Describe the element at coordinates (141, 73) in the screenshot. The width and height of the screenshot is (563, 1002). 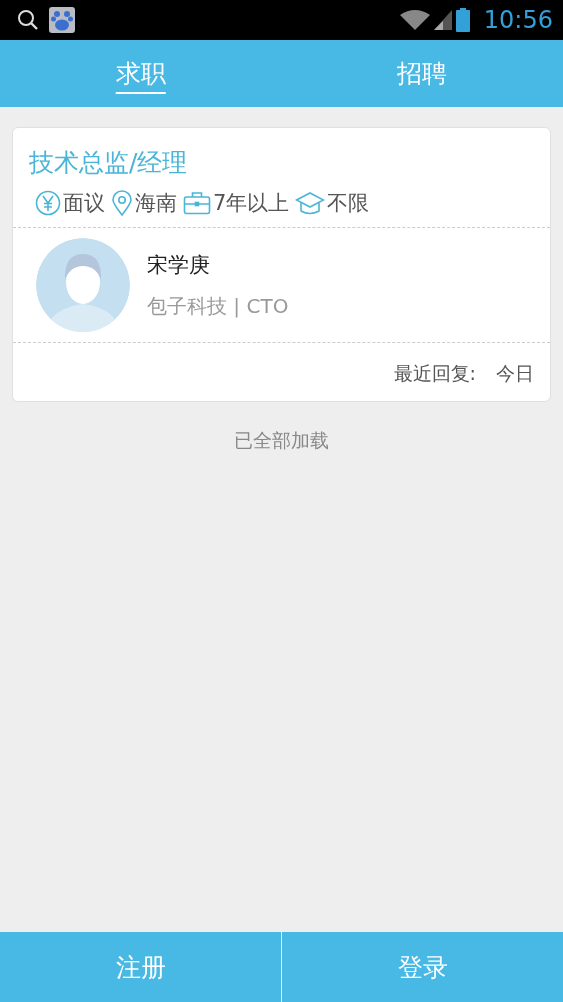
I see `tab: 求职` at that location.